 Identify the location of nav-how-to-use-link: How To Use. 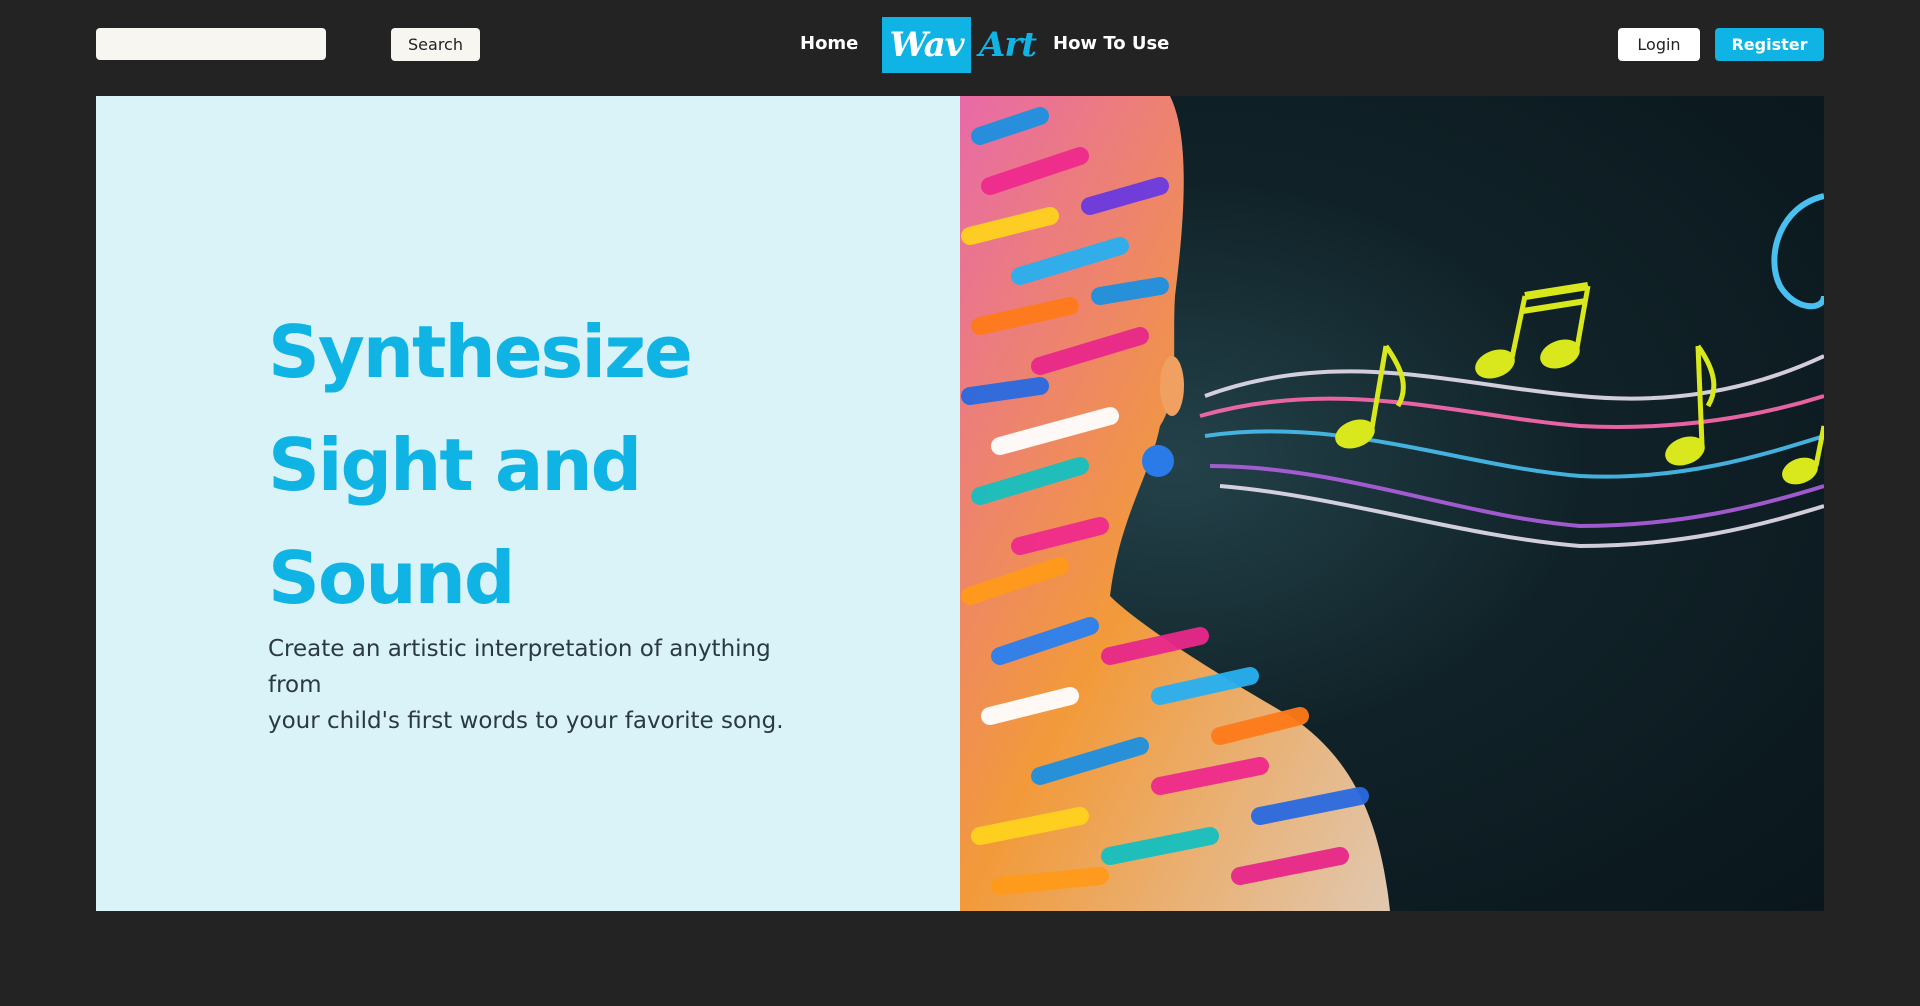
(1111, 44).